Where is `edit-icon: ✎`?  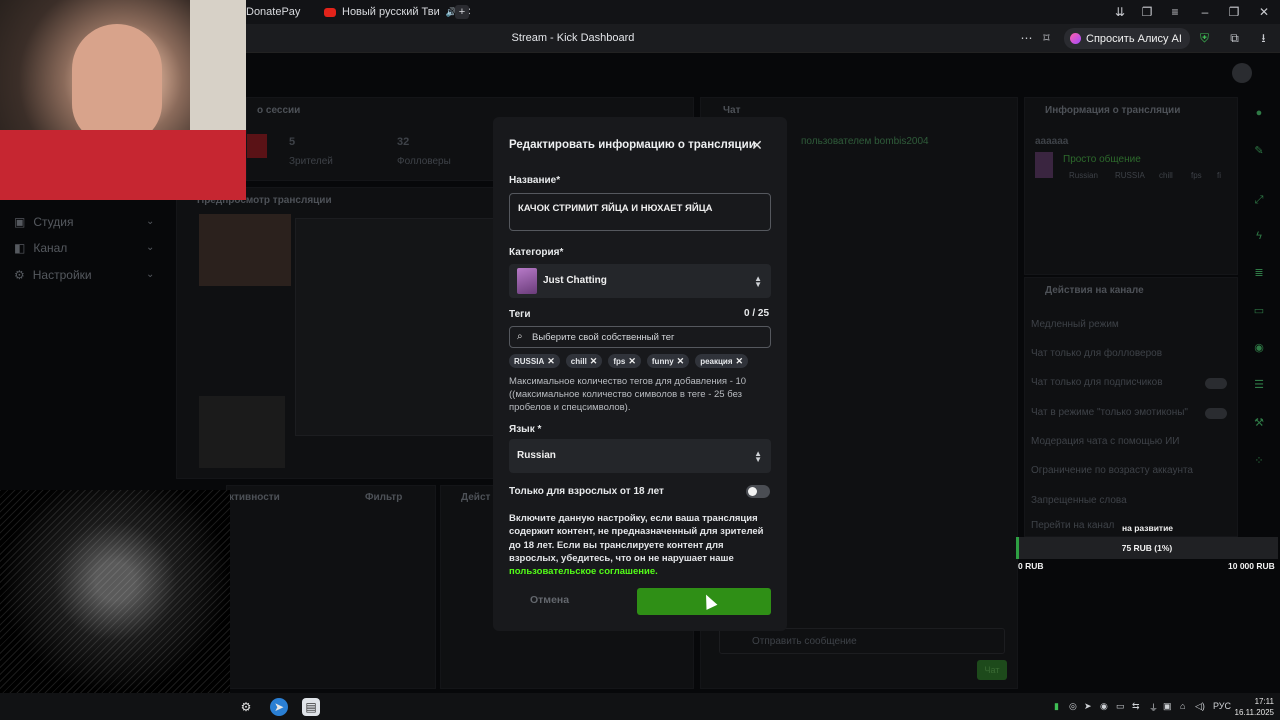 edit-icon: ✎ is located at coordinates (1259, 151).